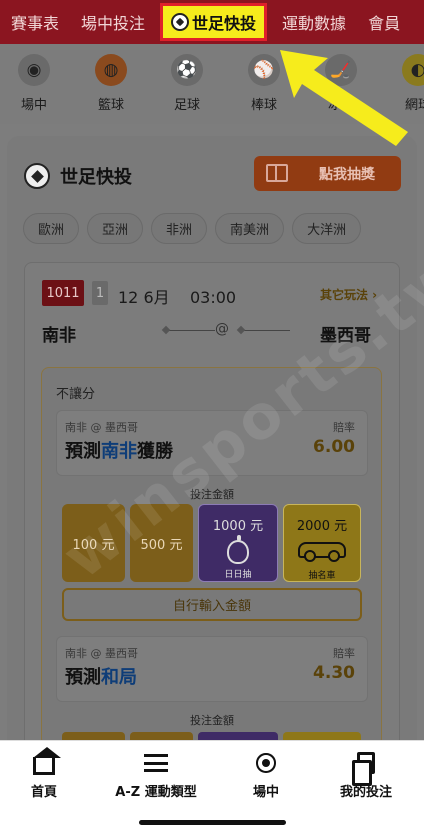 The width and height of the screenshot is (424, 833). I want to click on amount-2000-button: 2000 元 抽名車, so click(322, 543).